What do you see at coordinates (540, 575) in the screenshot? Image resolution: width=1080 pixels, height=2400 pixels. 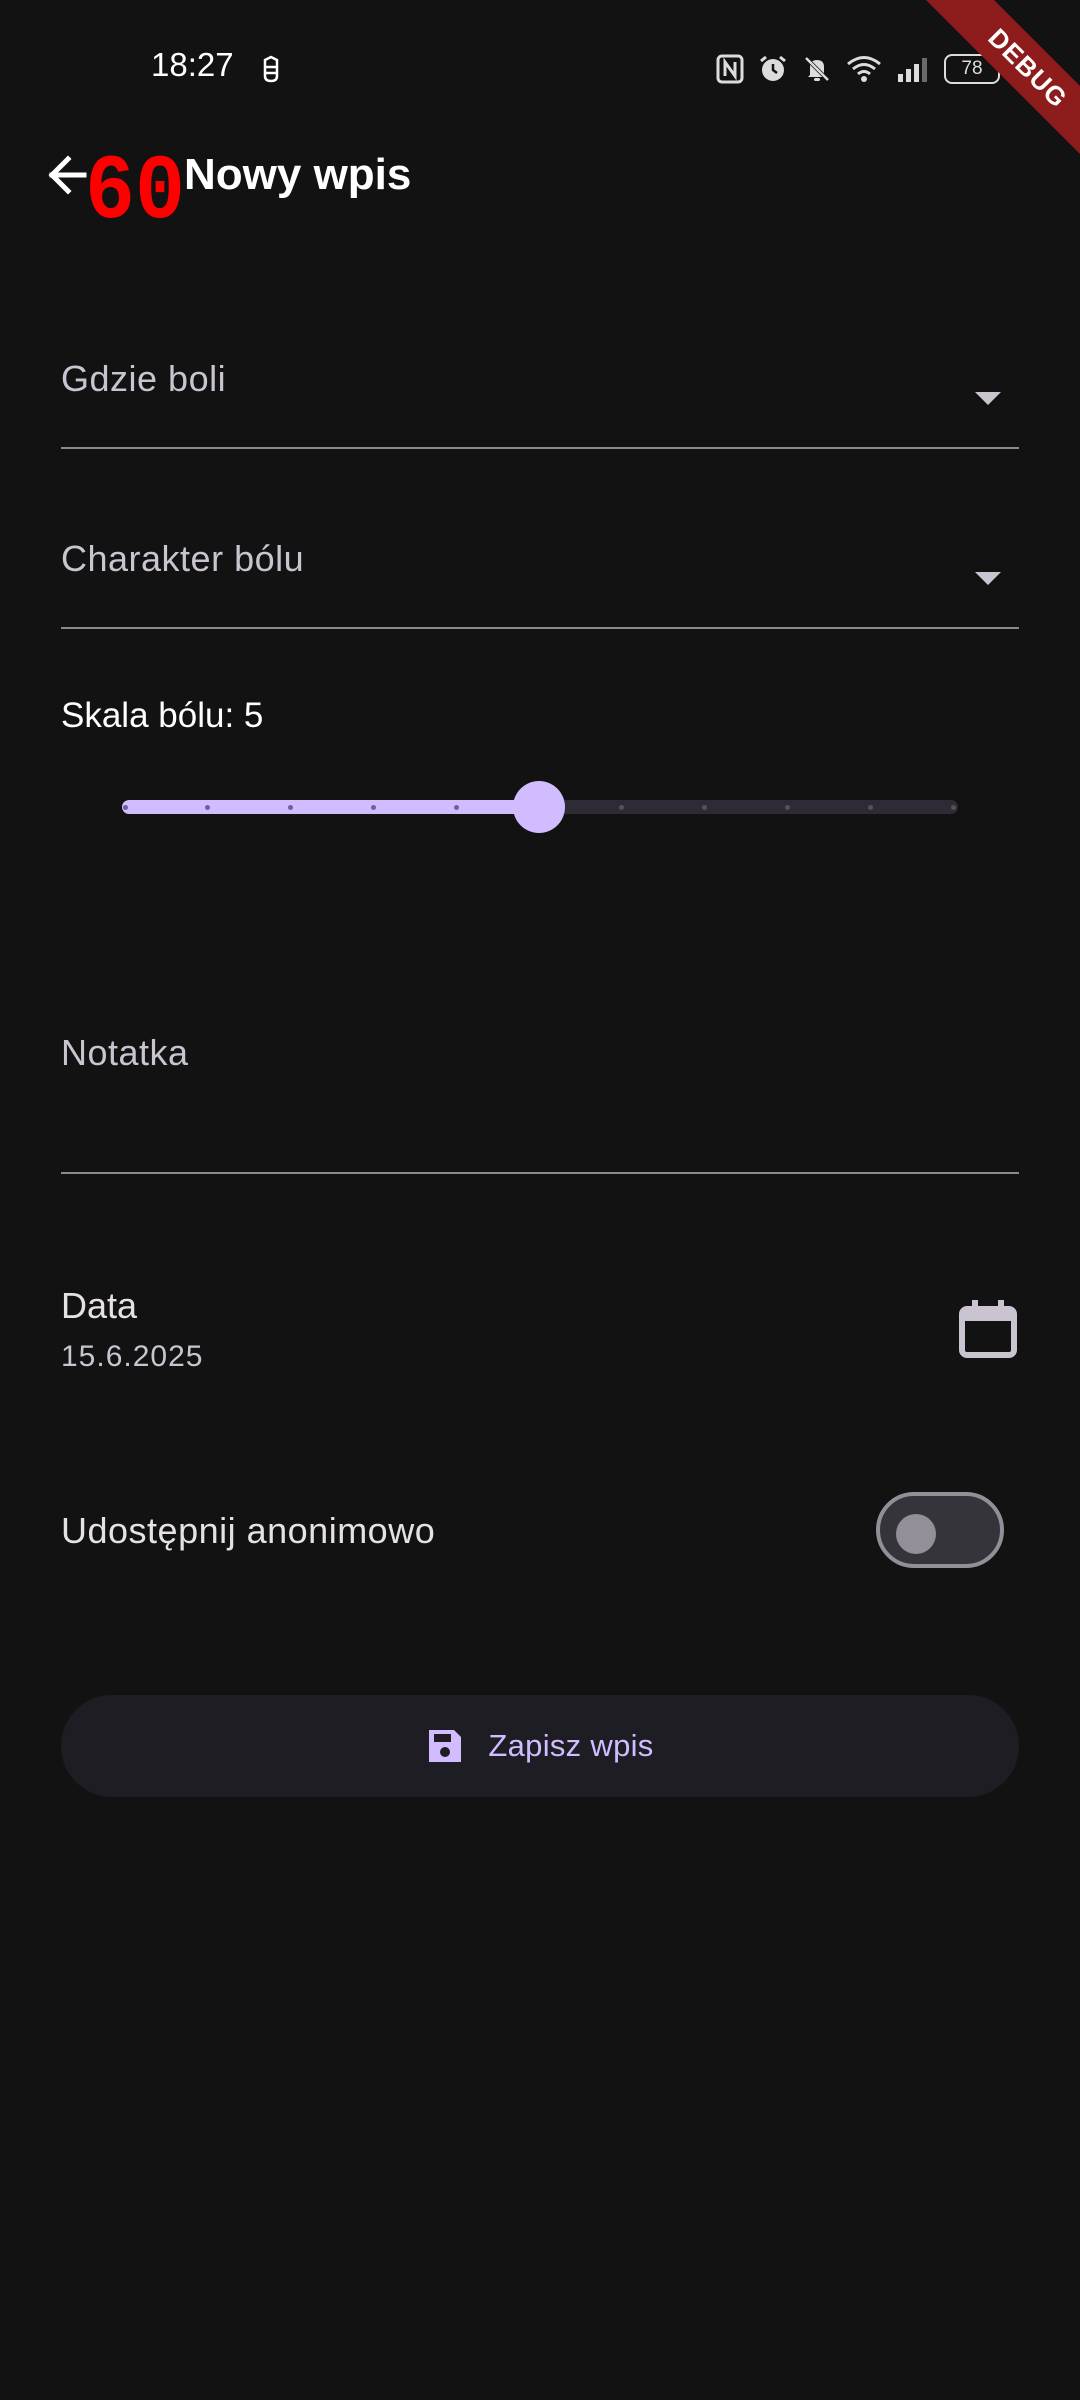 I see `pain-type-dropdown: Charakter bólu` at bounding box center [540, 575].